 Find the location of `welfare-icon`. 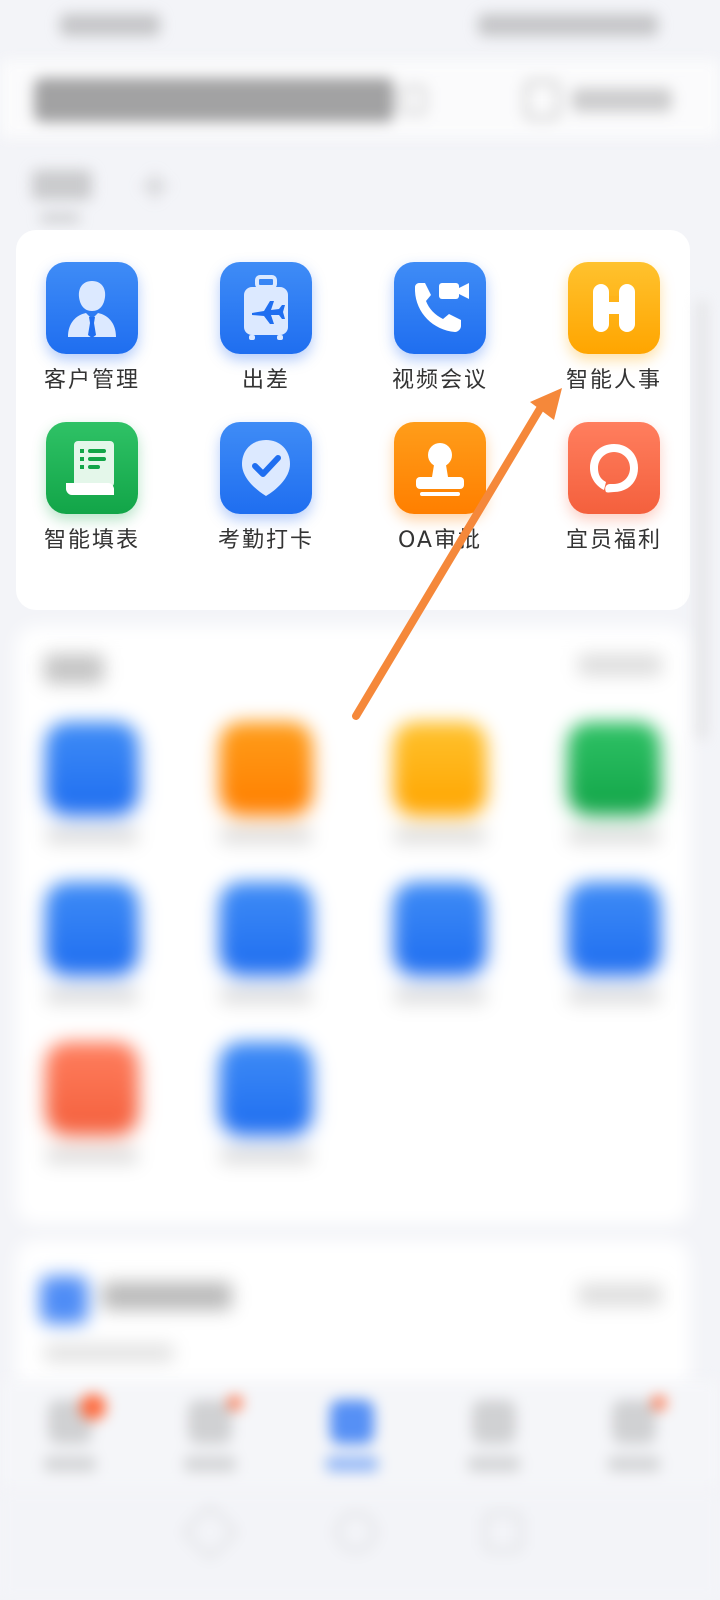

welfare-icon is located at coordinates (614, 468).